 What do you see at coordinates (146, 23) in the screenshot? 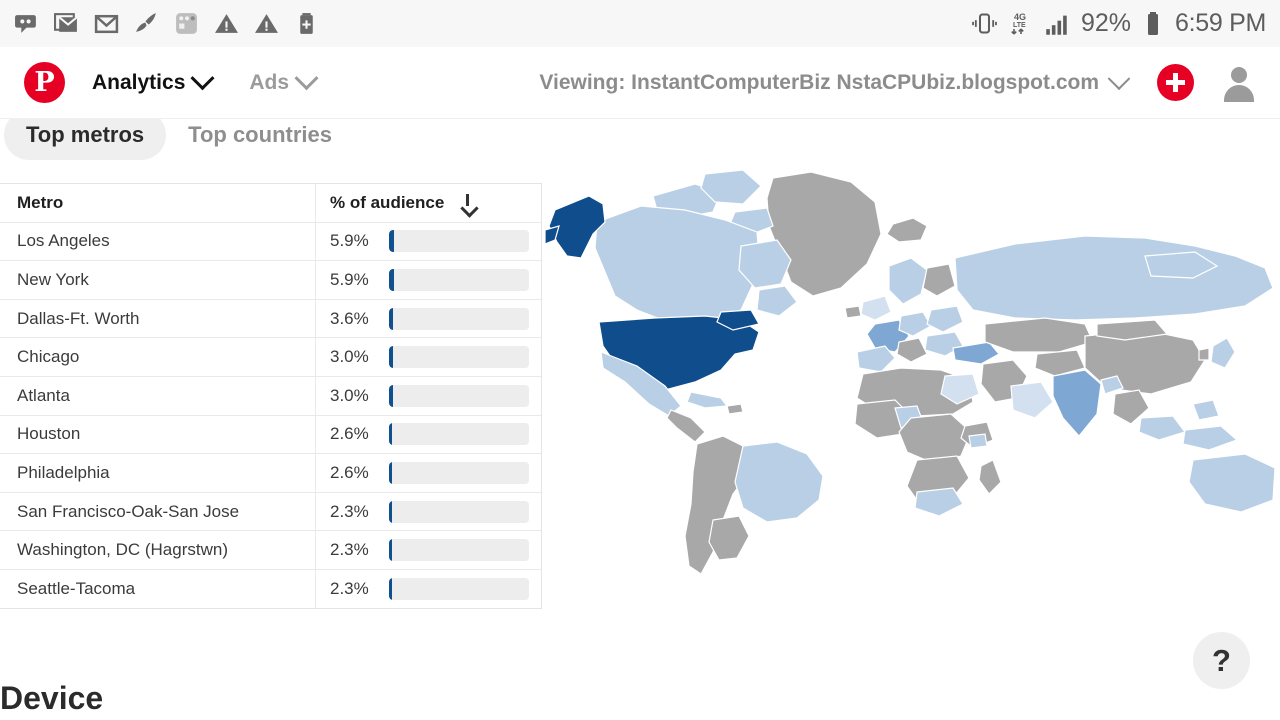
I see `cleaner-broom-icon` at bounding box center [146, 23].